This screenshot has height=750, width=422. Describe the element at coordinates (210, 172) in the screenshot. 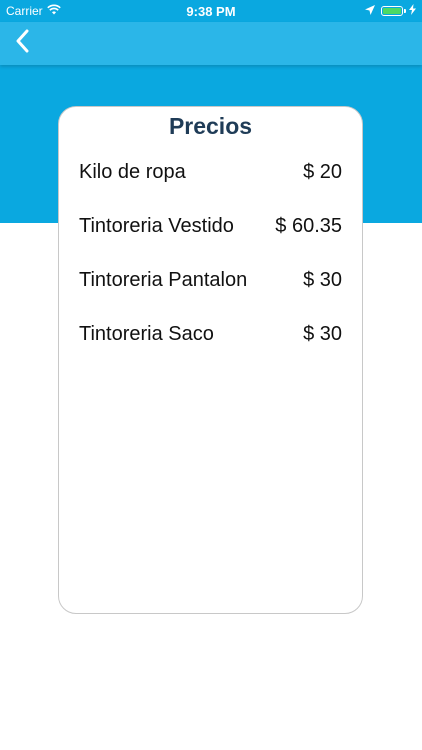

I see `price-row: Kilo de ropa $ 20` at that location.